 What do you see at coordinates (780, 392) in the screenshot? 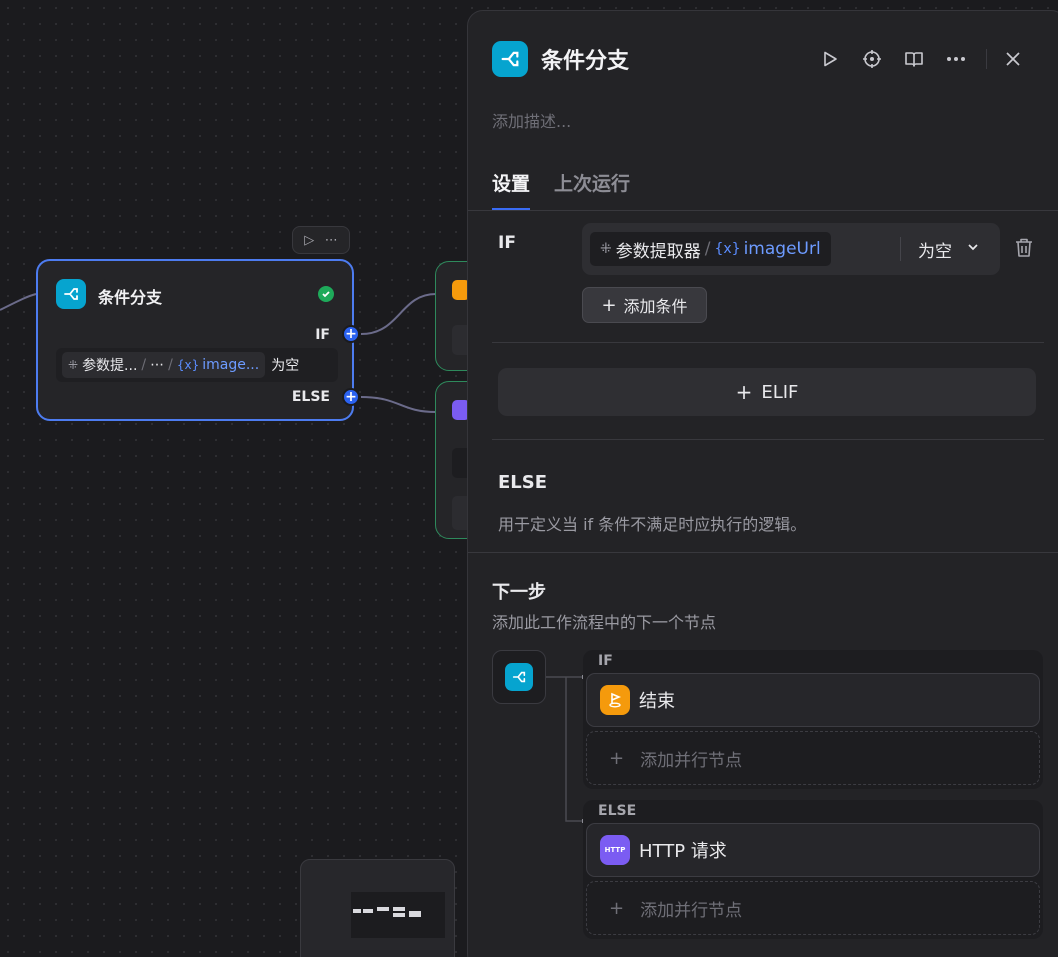
I see `elif-label: ELIF` at bounding box center [780, 392].